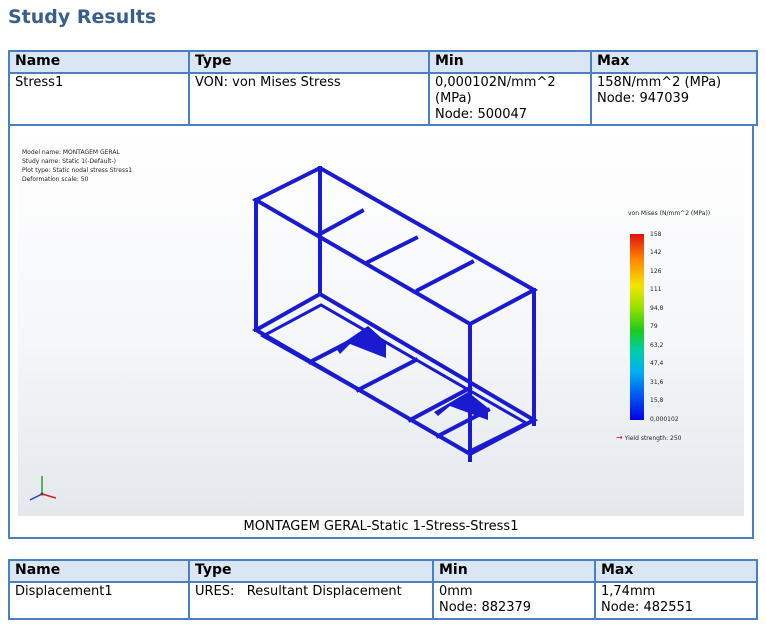  What do you see at coordinates (643, 98) in the screenshot?
I see `stress-max-node: Node: 947039` at bounding box center [643, 98].